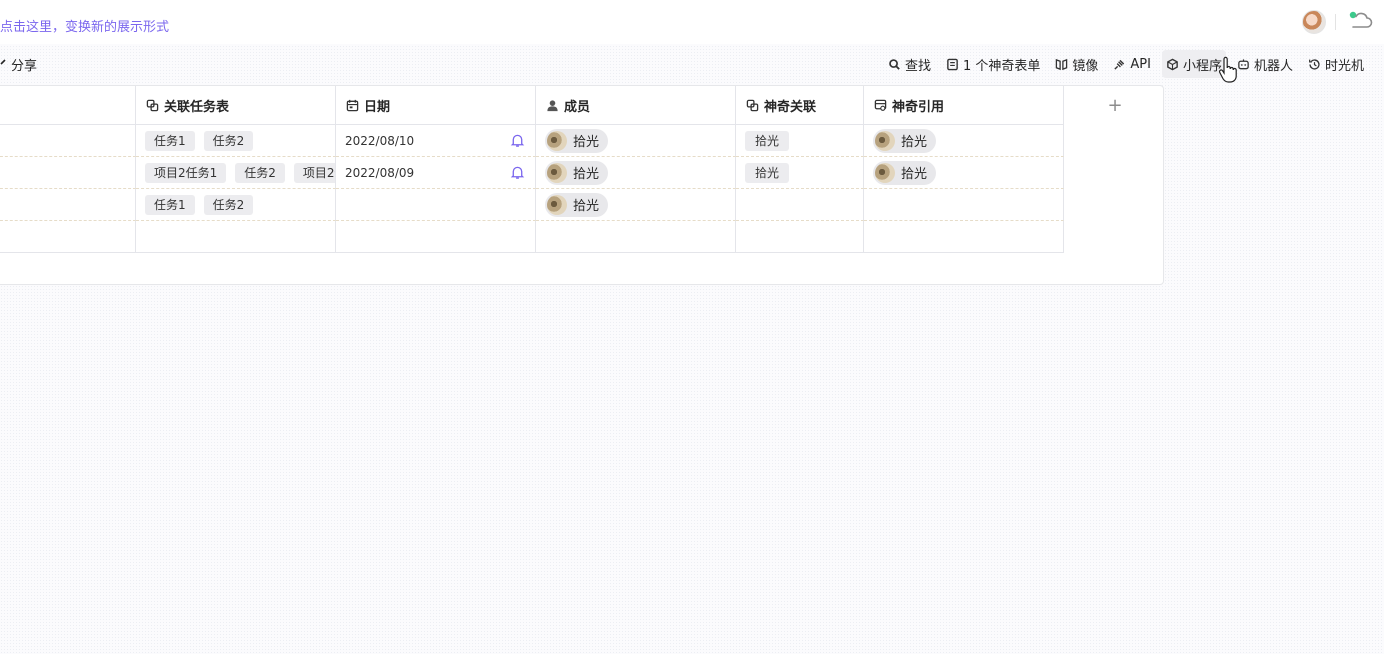 This screenshot has width=1384, height=654. What do you see at coordinates (692, 64) in the screenshot?
I see `view-toolbar: 分享 查找 1 个神奇表单 镜像 API 小程序 机器人 时光机` at bounding box center [692, 64].